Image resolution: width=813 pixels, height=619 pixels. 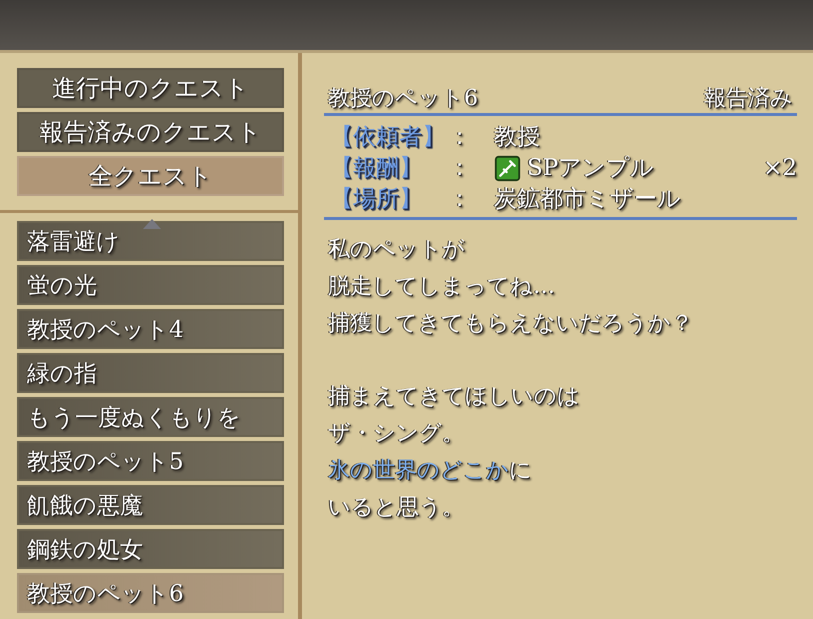 I want to click on description-text: 捕獲してきてもらえないだろうか？, so click(x=510, y=324).